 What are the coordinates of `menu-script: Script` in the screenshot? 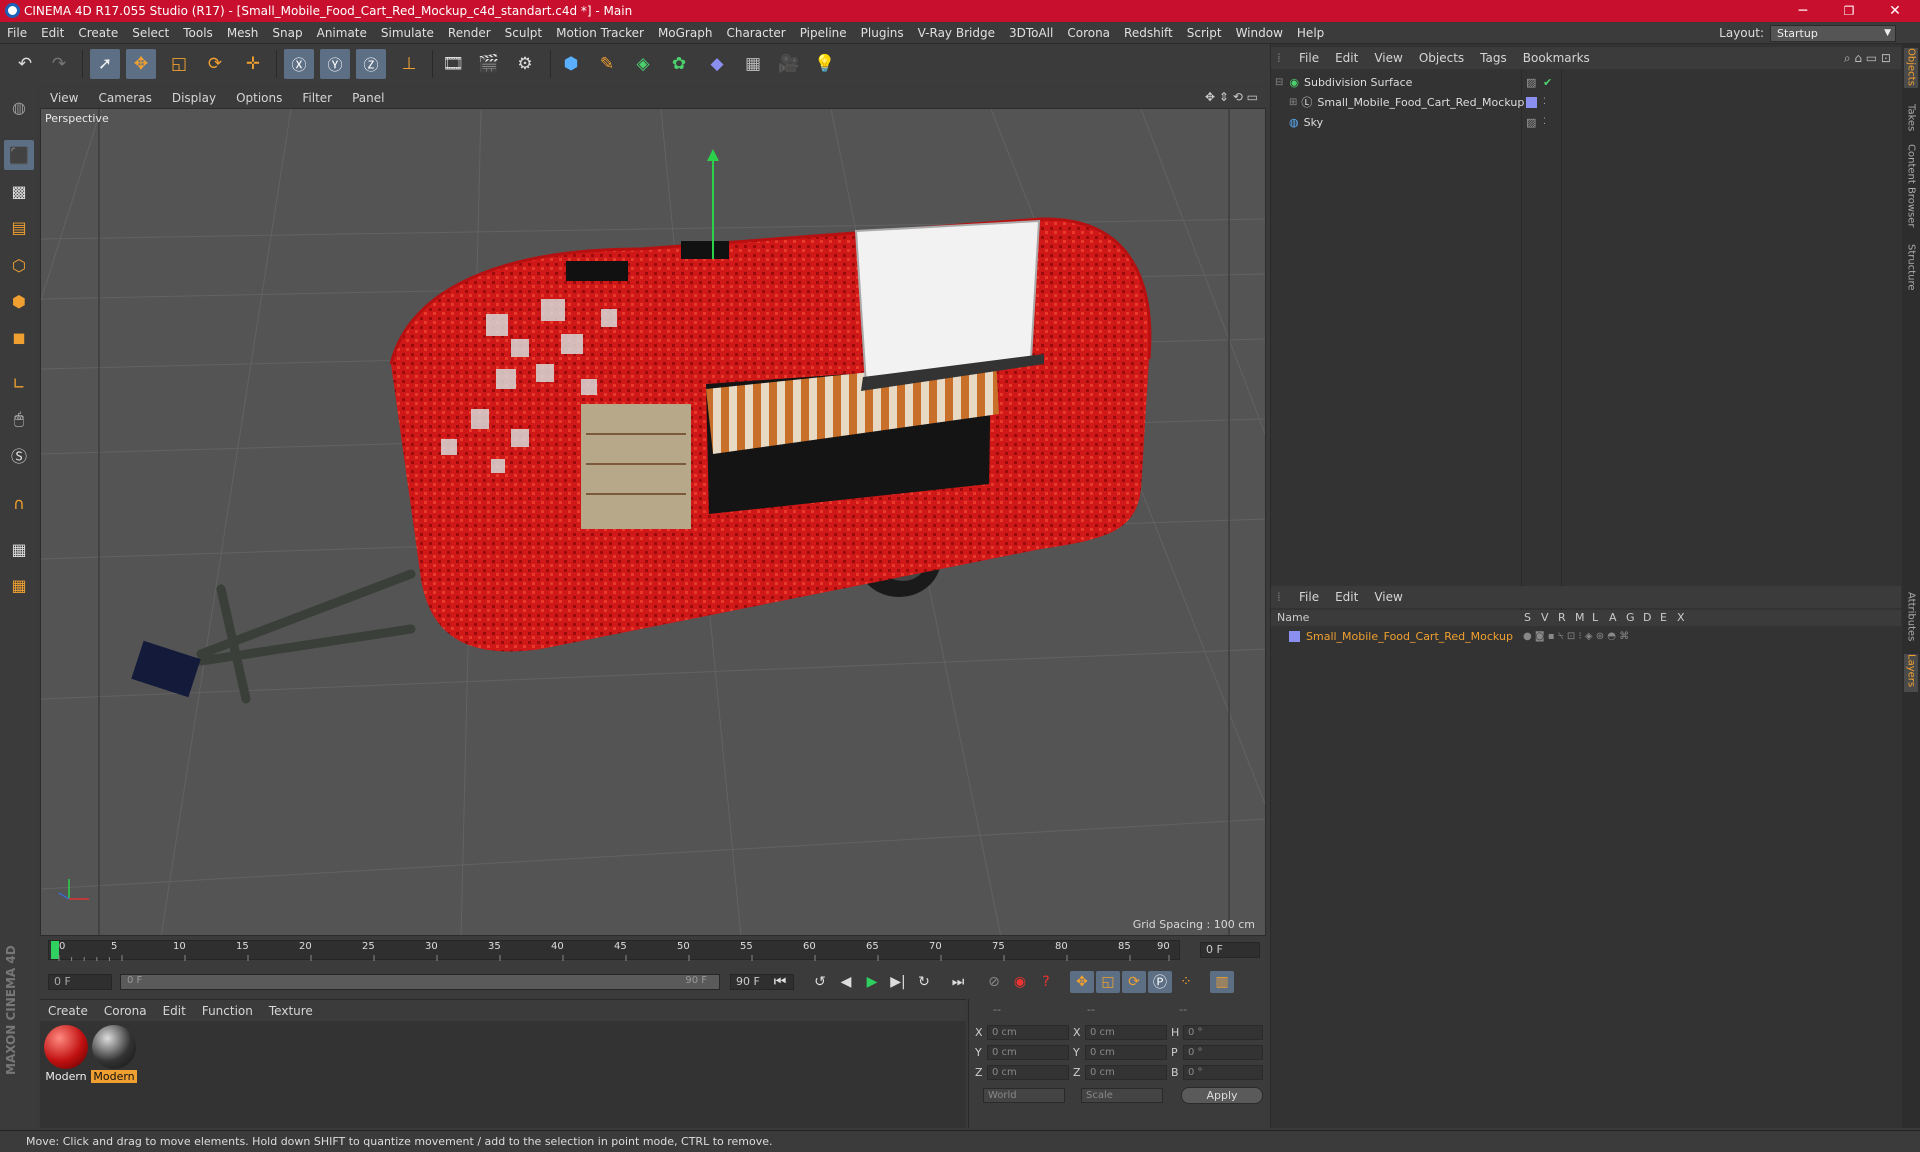 It's located at (1204, 33).